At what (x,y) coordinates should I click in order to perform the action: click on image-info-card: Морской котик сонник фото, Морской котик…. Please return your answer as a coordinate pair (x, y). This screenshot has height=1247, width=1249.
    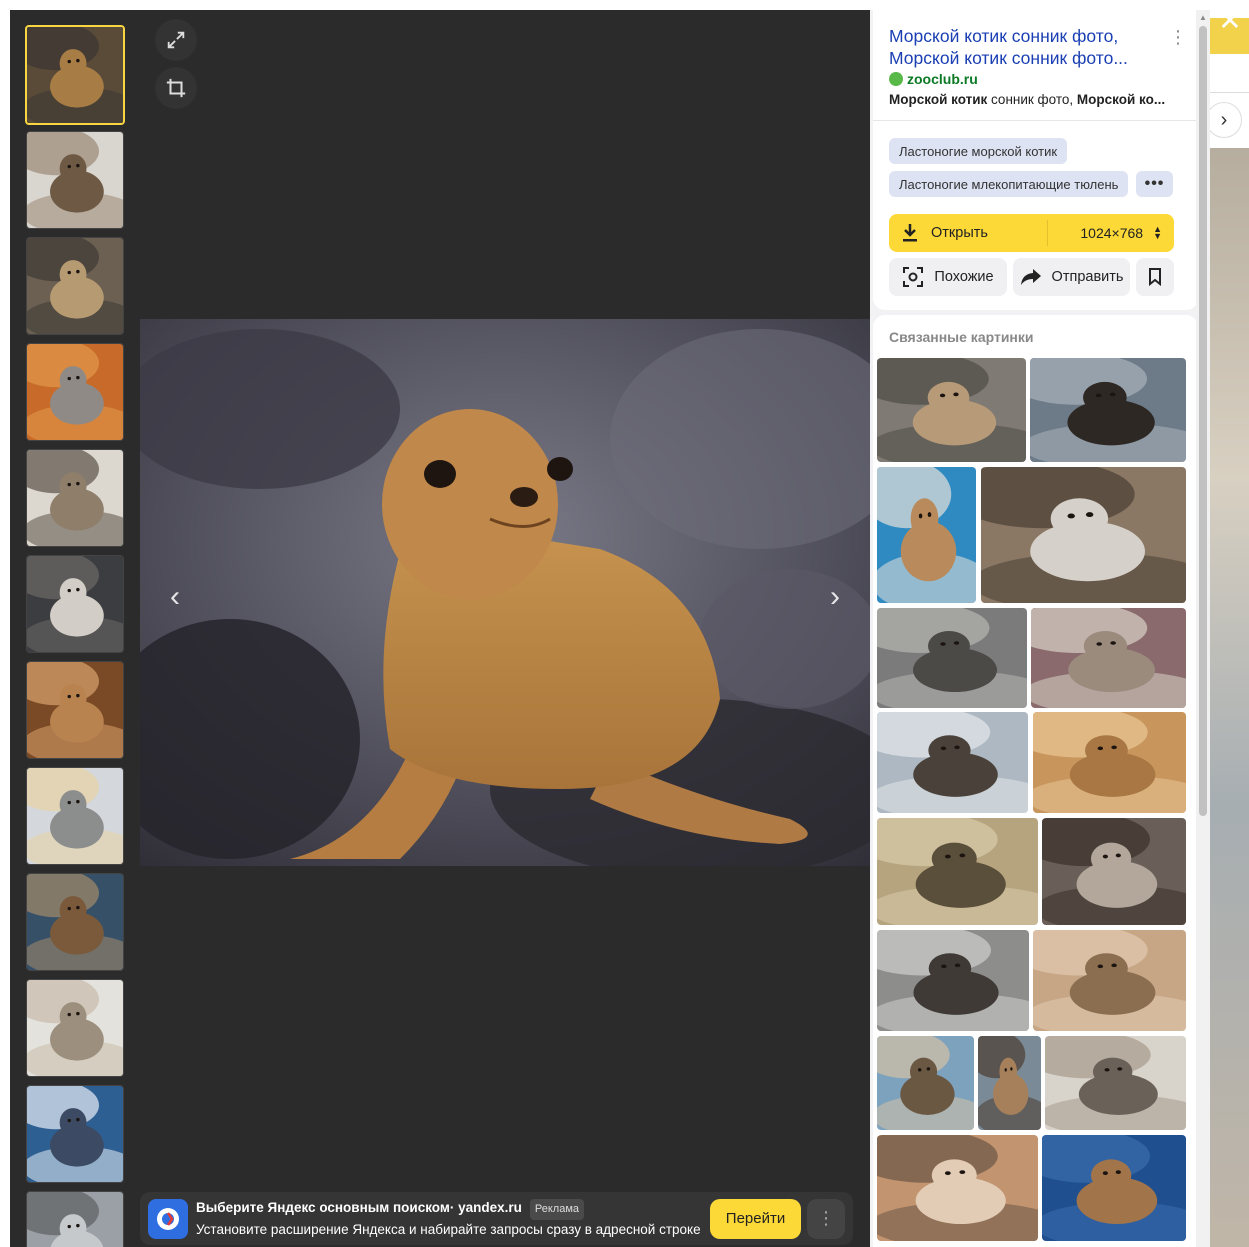
    Looking at the image, I should click on (1035, 160).